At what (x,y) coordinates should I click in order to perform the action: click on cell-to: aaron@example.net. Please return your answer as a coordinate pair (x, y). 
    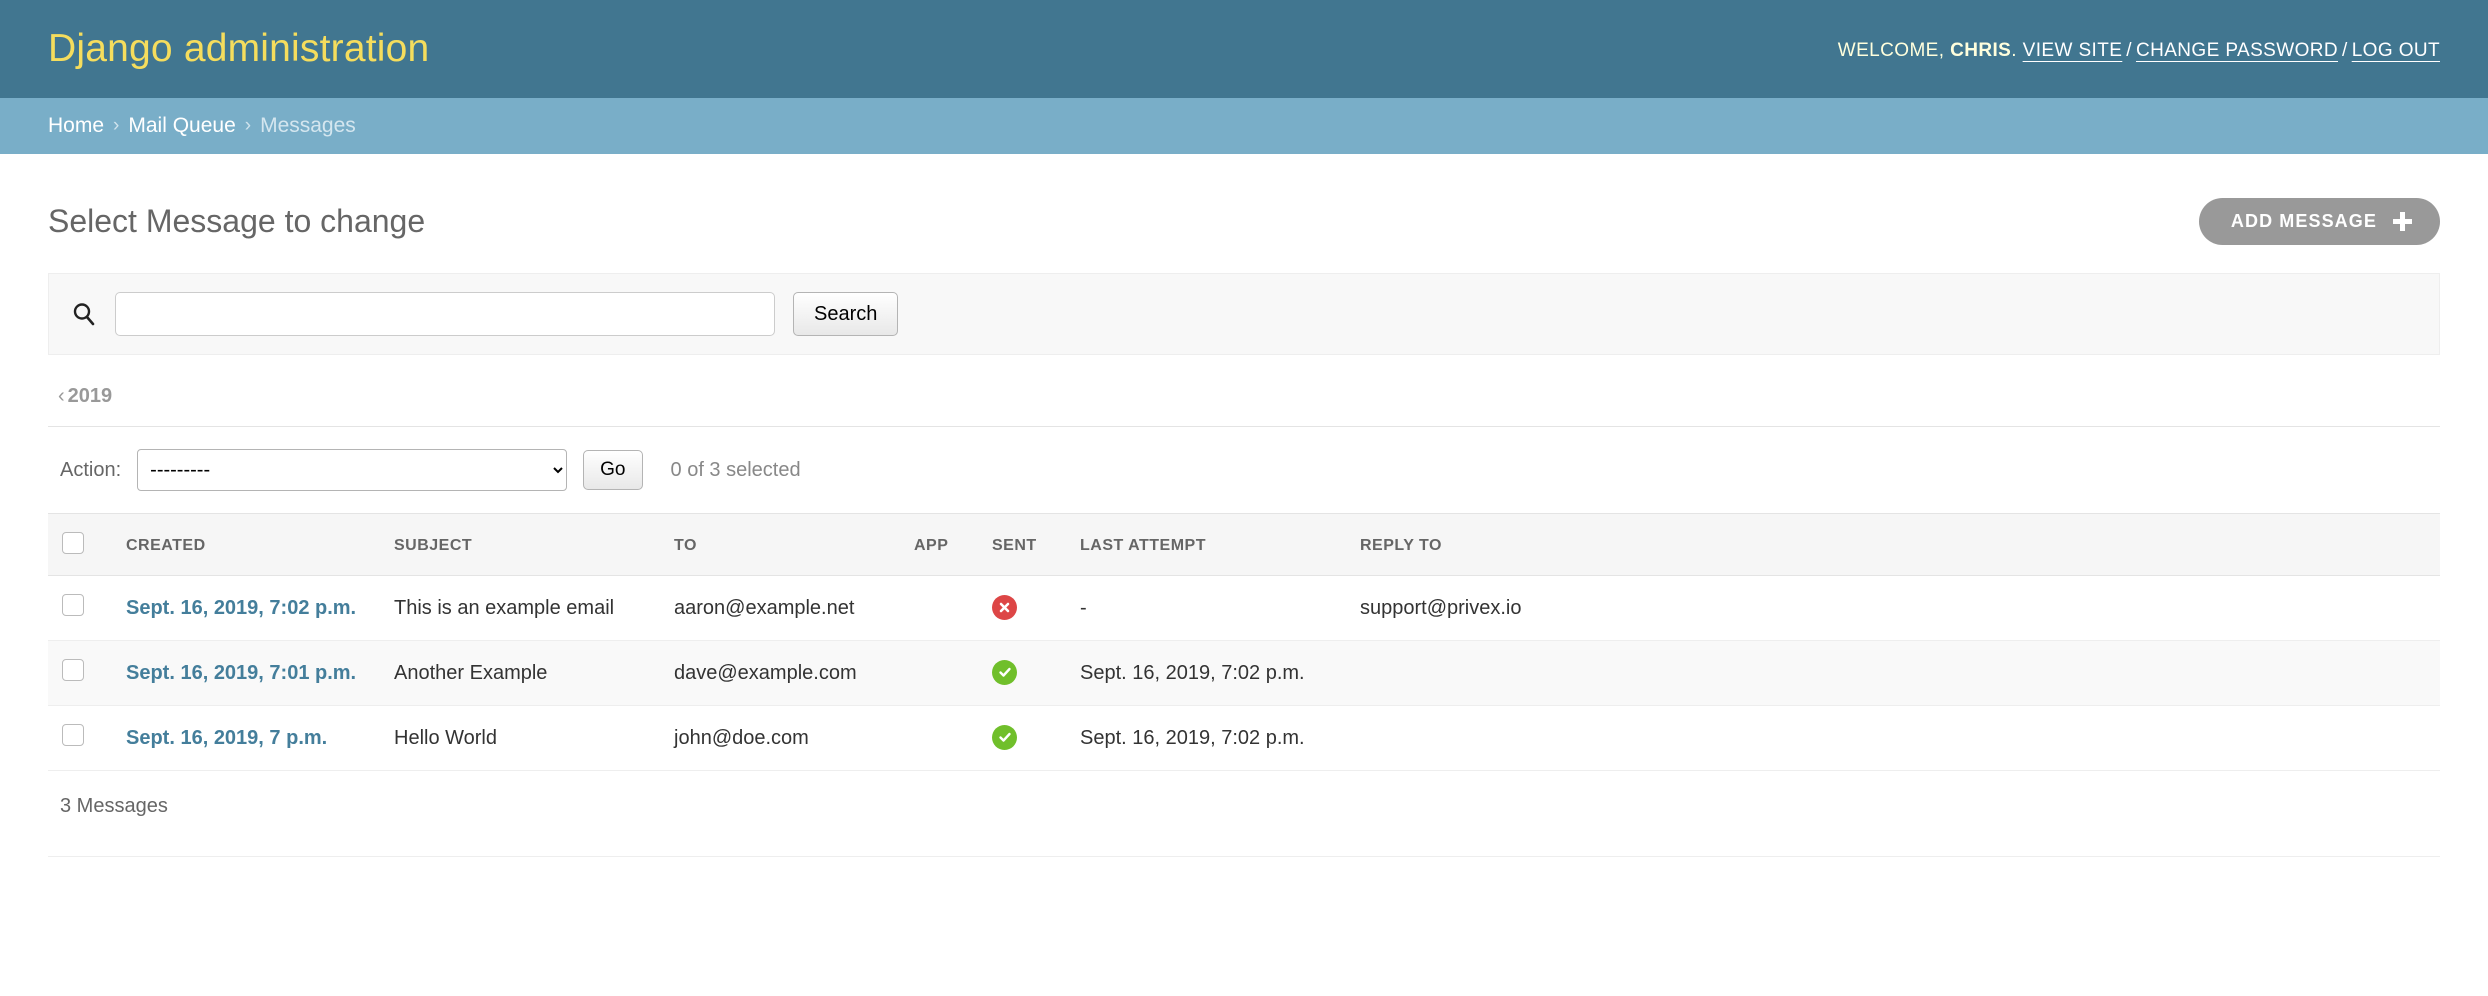
    Looking at the image, I should click on (784, 608).